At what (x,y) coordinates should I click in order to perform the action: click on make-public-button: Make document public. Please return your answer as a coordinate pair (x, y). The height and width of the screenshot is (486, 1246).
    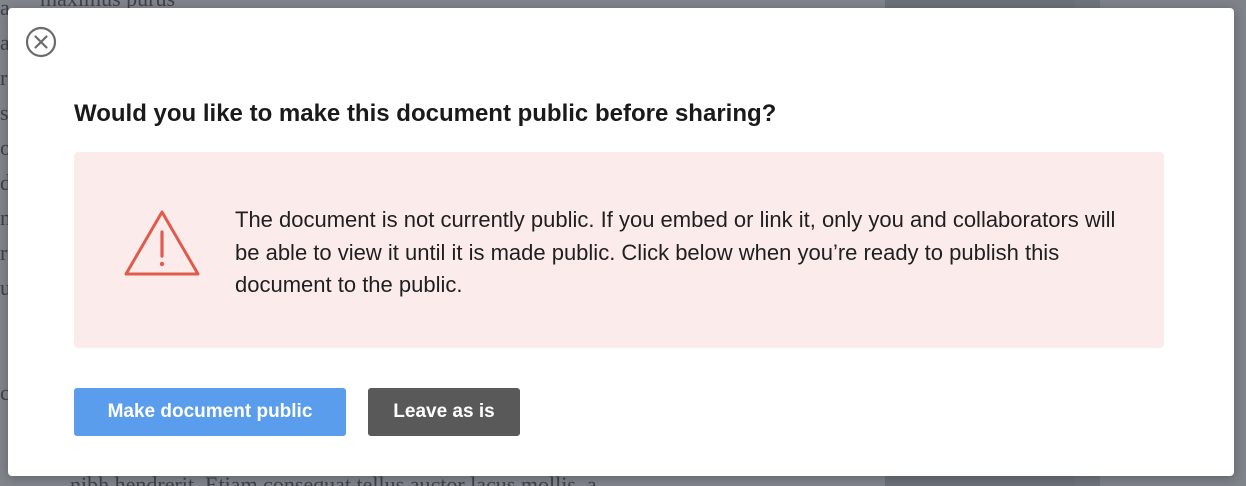
    Looking at the image, I should click on (210, 412).